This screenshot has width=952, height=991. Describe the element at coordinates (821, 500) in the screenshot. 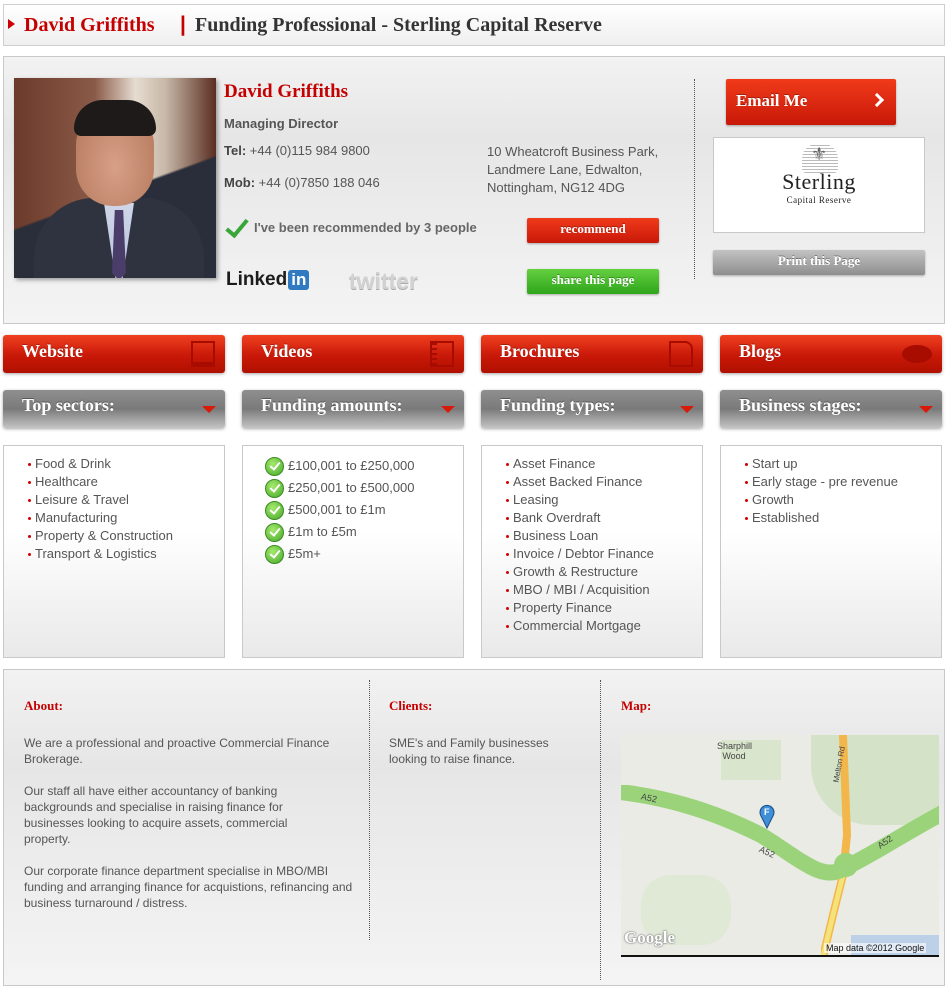

I see `list-item: Growth` at that location.